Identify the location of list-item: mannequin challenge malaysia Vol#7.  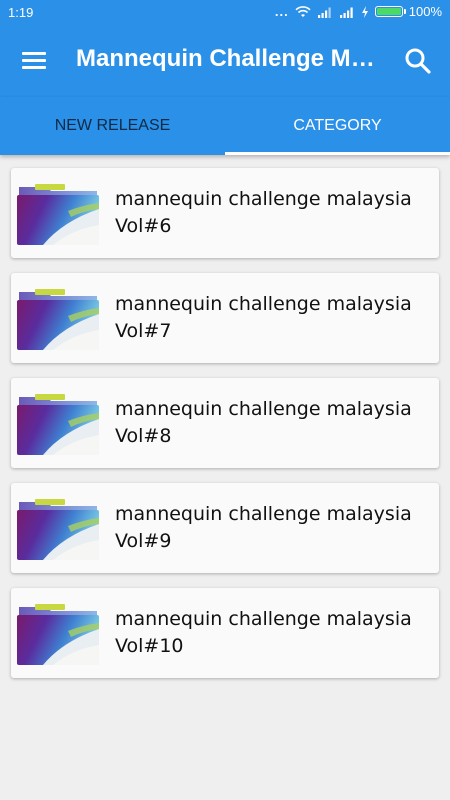
(225, 318).